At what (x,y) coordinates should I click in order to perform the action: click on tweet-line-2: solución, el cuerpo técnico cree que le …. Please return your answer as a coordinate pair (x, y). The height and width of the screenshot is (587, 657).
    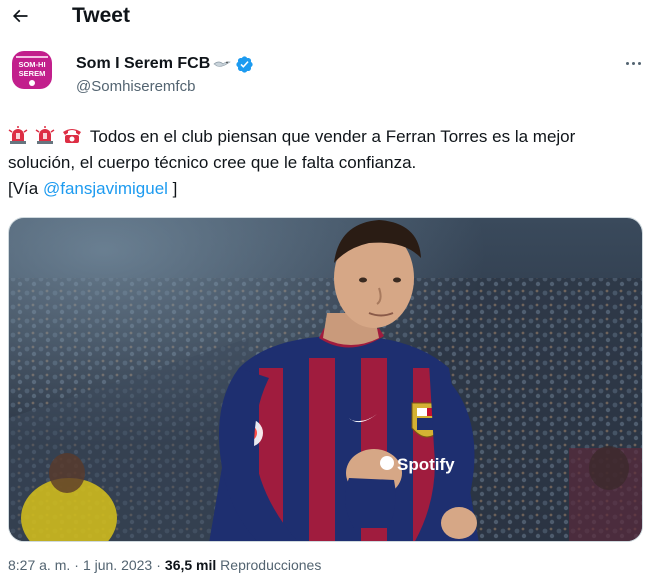
    Looking at the image, I should click on (212, 162).